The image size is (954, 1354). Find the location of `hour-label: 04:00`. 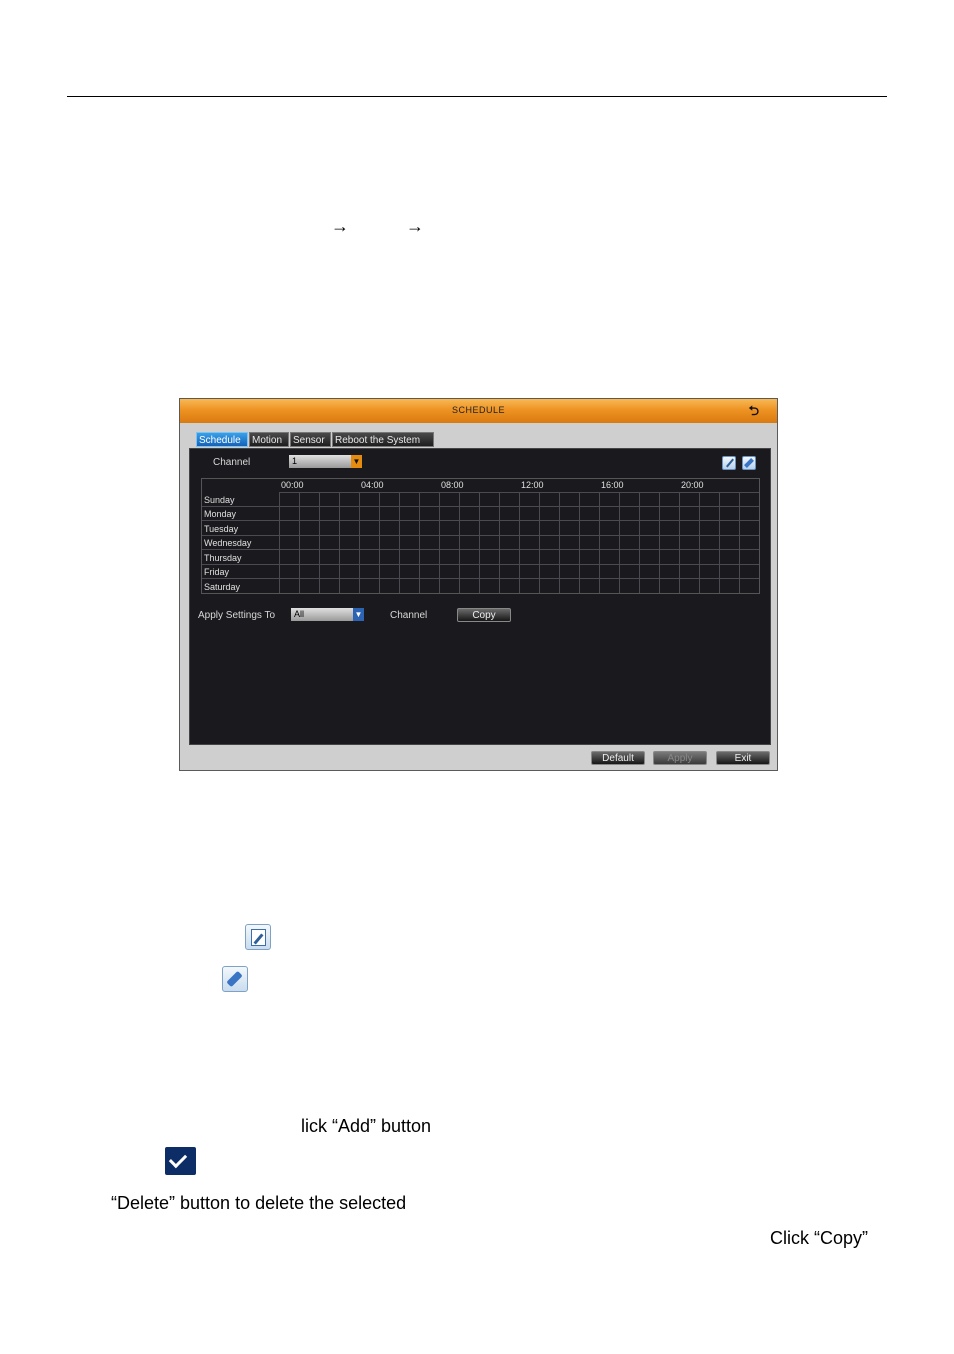

hour-label: 04:00 is located at coordinates (372, 485).